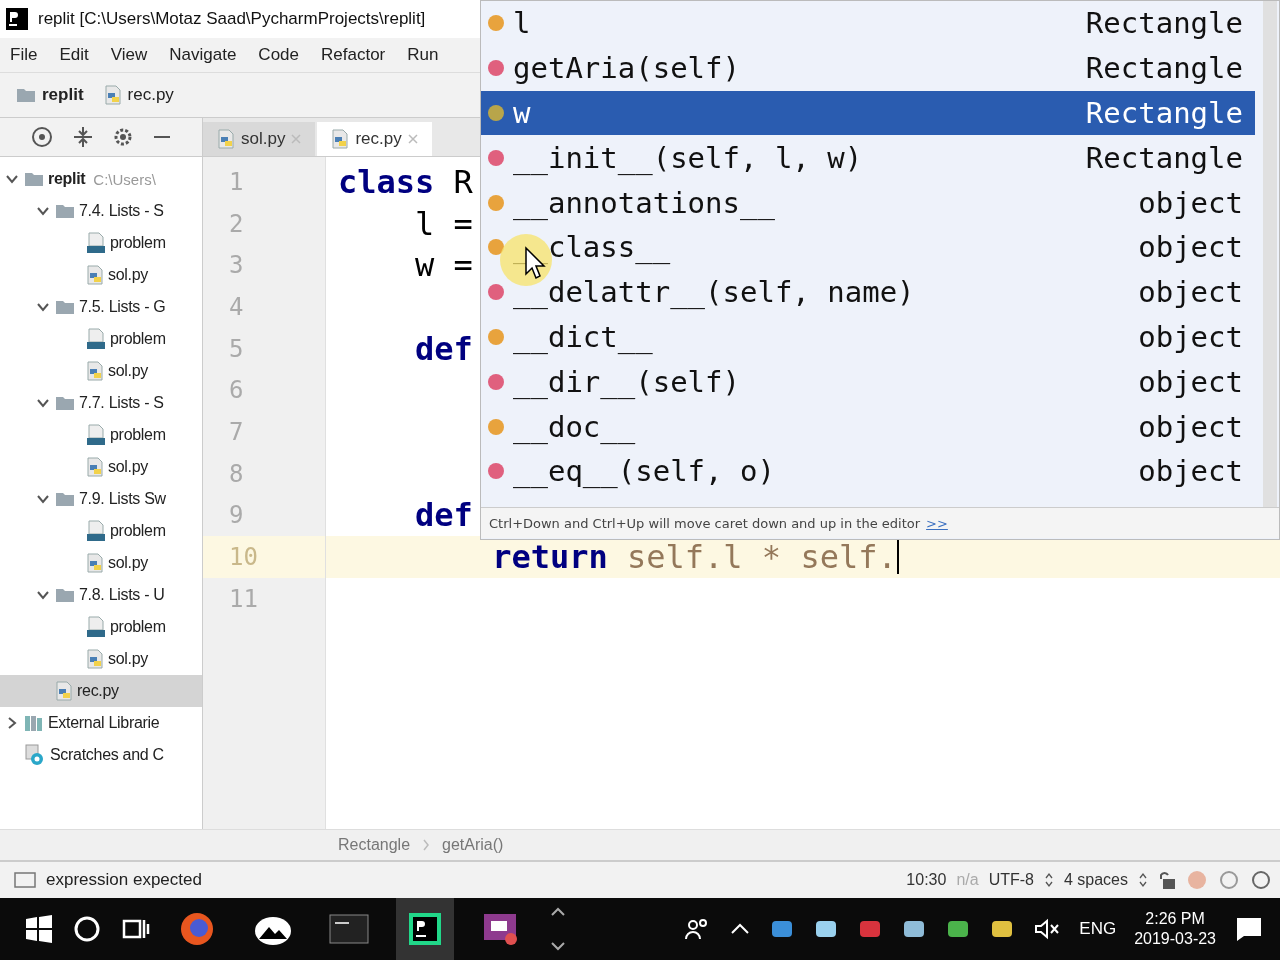 This screenshot has height=960, width=1280. What do you see at coordinates (868, 158) in the screenshot?
I see `completion-item: __init__(self, l, w) Rectangle` at bounding box center [868, 158].